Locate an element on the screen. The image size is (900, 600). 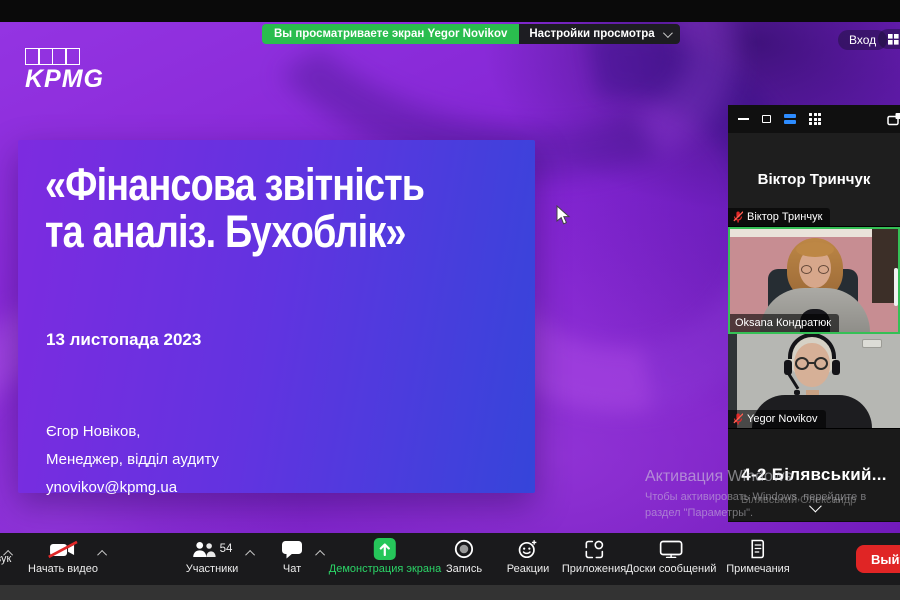
share-screen-button: Демонстрация экрана is located at coordinates (385, 556).